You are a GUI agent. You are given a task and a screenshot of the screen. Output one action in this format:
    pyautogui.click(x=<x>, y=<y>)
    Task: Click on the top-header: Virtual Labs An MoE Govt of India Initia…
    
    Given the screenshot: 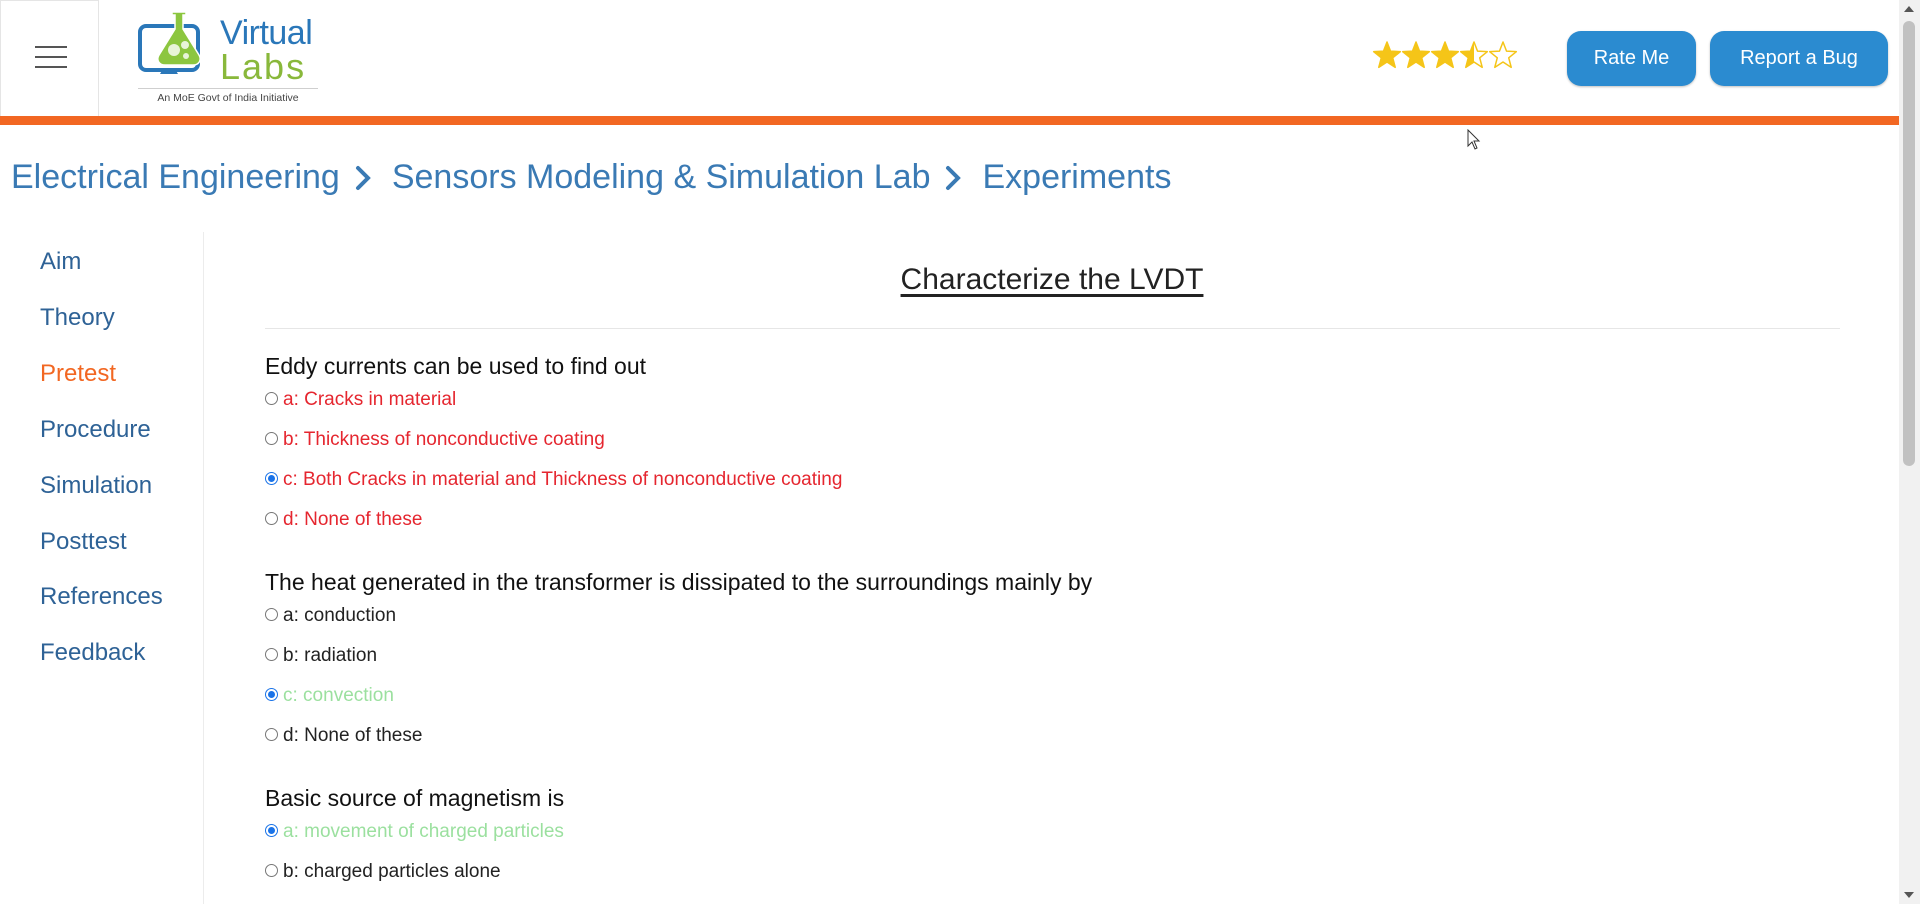 What is the action you would take?
    pyautogui.click(x=949, y=58)
    